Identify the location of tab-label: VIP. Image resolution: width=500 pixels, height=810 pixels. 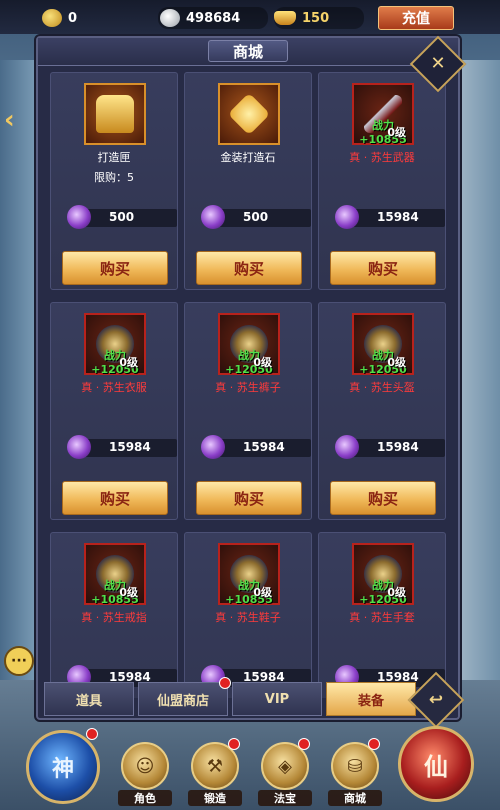
(277, 699).